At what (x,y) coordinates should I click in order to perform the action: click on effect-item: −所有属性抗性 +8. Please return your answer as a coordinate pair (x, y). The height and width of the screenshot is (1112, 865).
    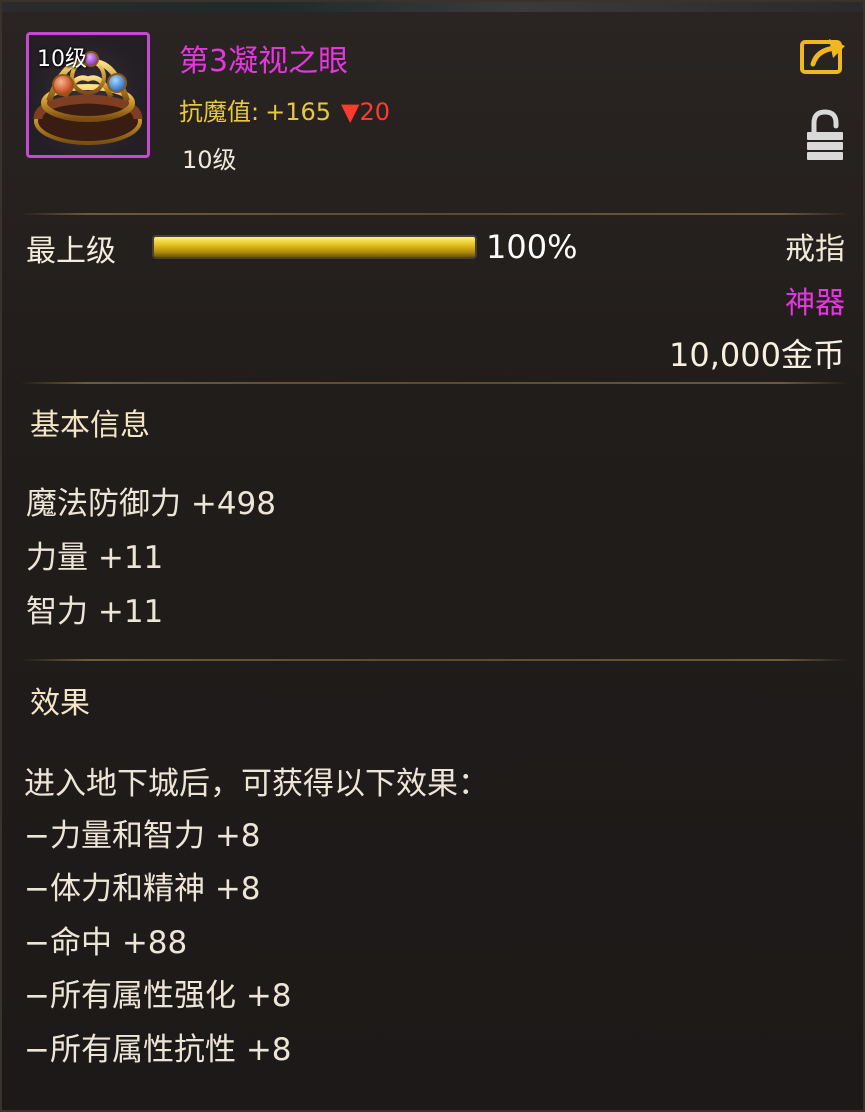
    Looking at the image, I should click on (158, 1050).